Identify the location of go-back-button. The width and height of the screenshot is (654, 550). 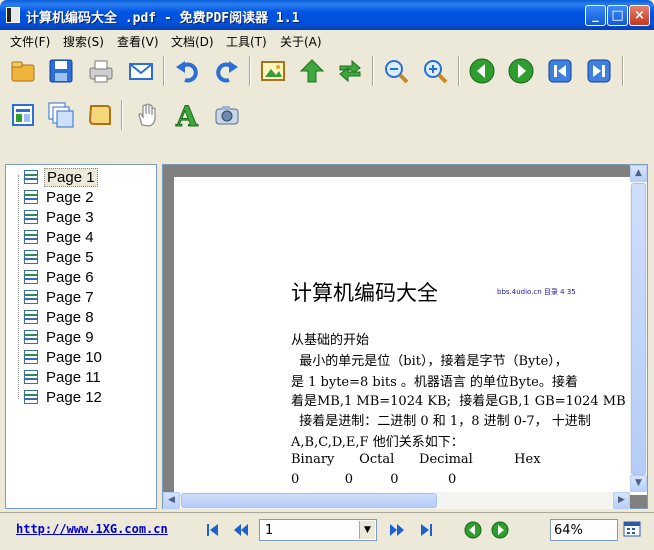
(473, 530).